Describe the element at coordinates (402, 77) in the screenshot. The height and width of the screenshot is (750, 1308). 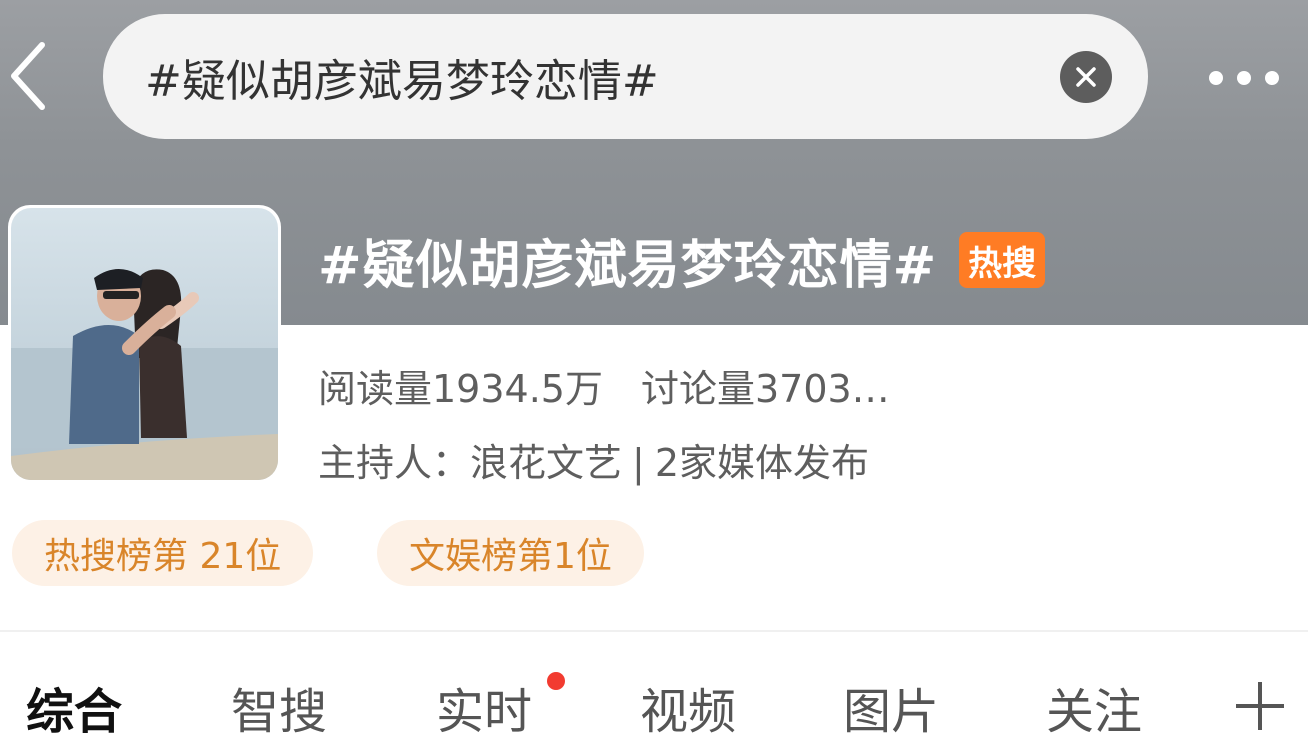
I see `search-input-text: #疑似胡彦斌易梦玲恋情#` at that location.